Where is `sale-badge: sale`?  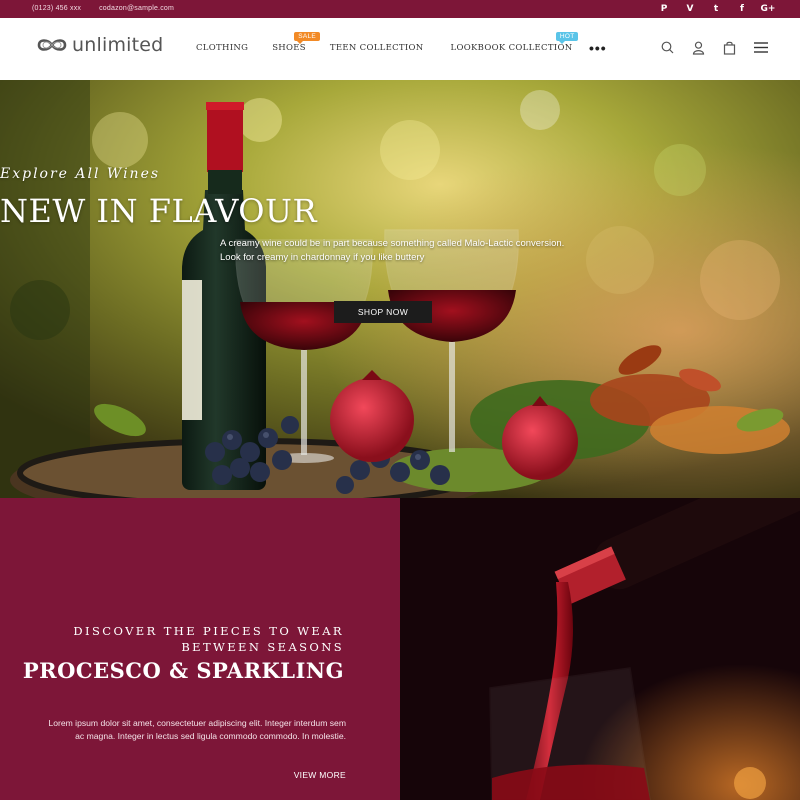
sale-badge: sale is located at coordinates (307, 38).